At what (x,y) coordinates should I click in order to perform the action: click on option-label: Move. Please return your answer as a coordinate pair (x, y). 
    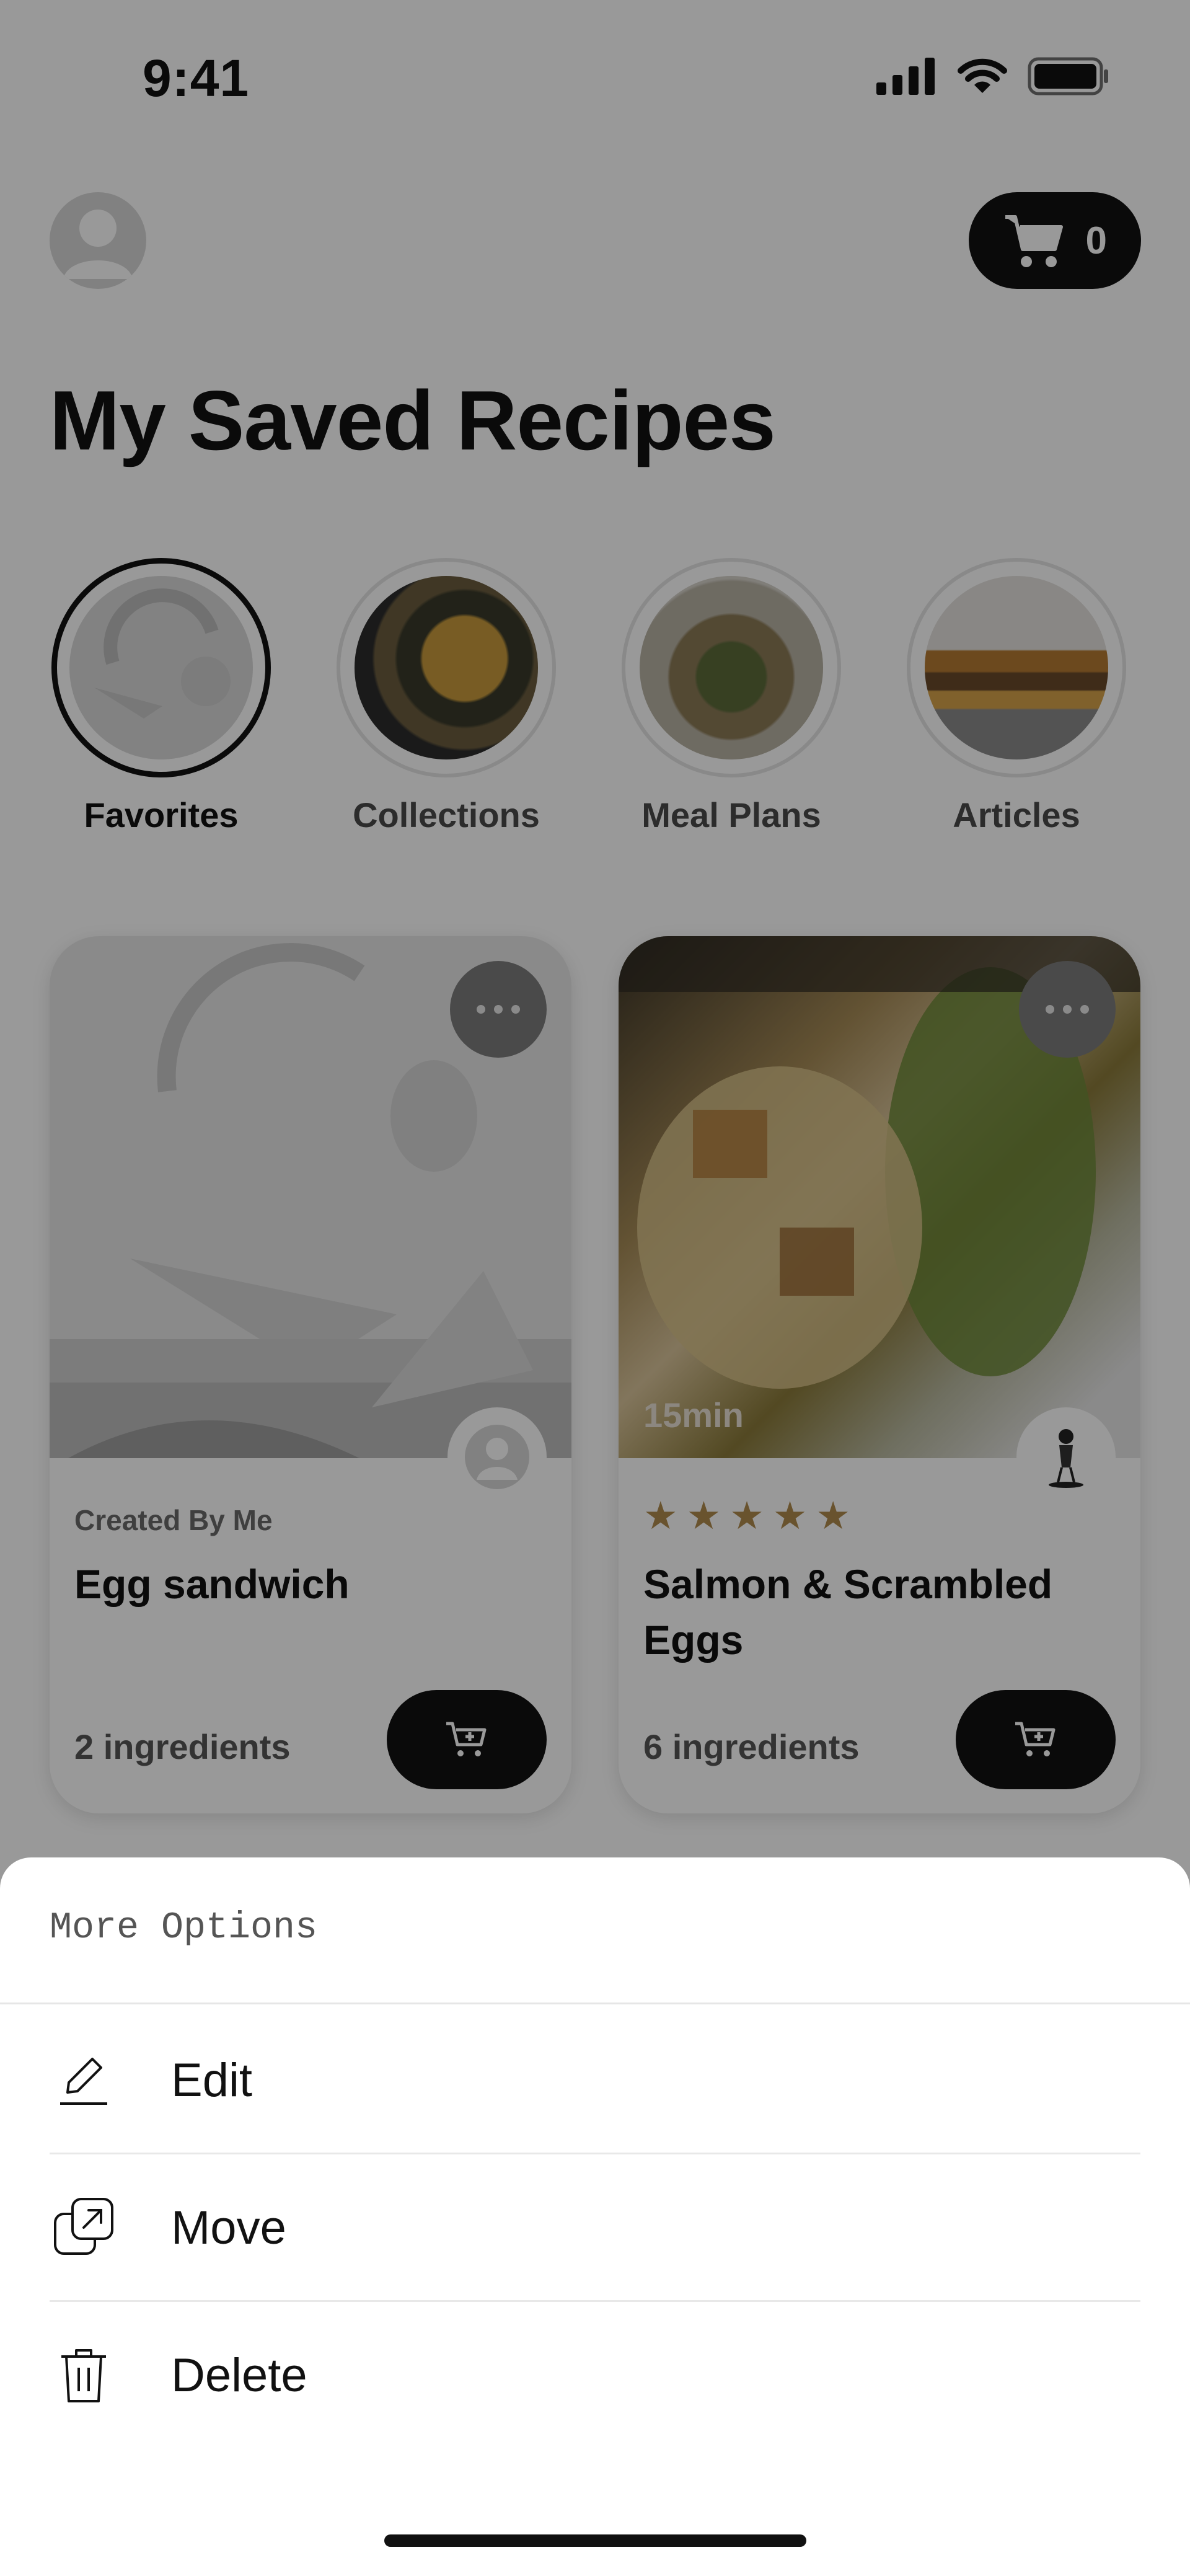
    Looking at the image, I should click on (228, 2227).